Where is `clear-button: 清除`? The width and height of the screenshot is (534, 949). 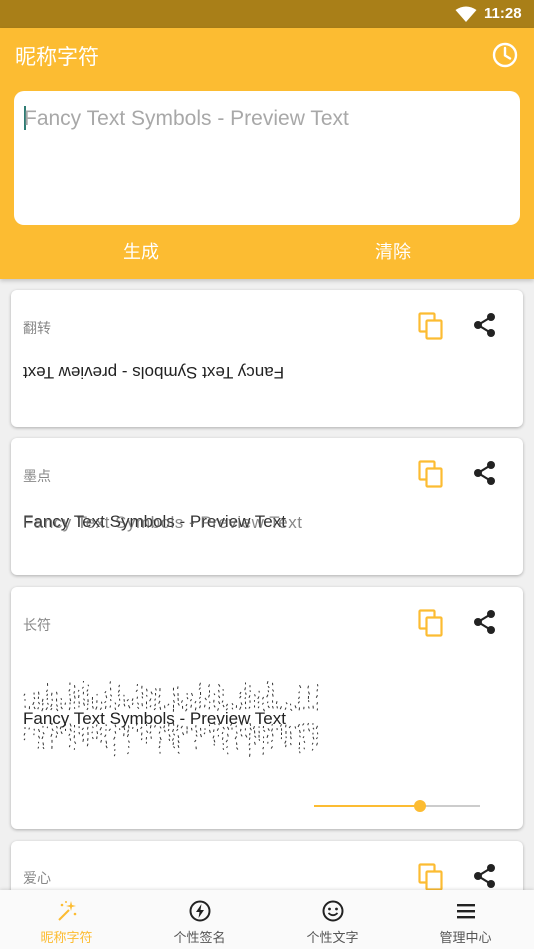
clear-button: 清除 is located at coordinates (393, 251).